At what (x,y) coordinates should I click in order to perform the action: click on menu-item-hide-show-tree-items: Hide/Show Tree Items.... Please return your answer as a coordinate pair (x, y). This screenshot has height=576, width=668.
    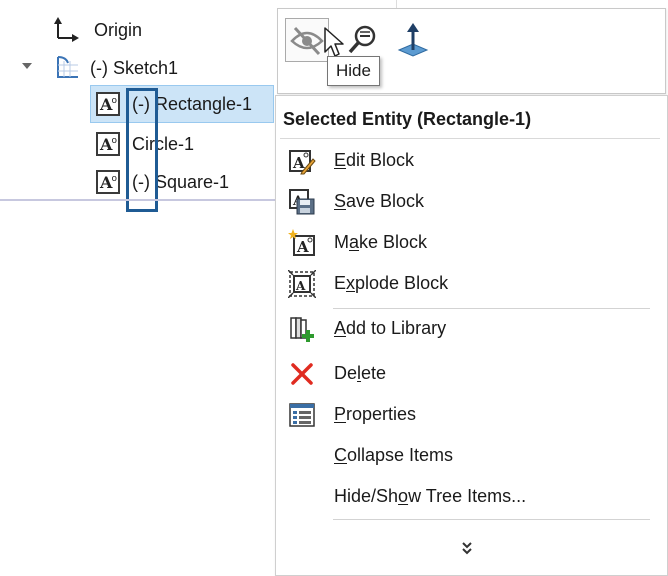
    Looking at the image, I should click on (472, 497).